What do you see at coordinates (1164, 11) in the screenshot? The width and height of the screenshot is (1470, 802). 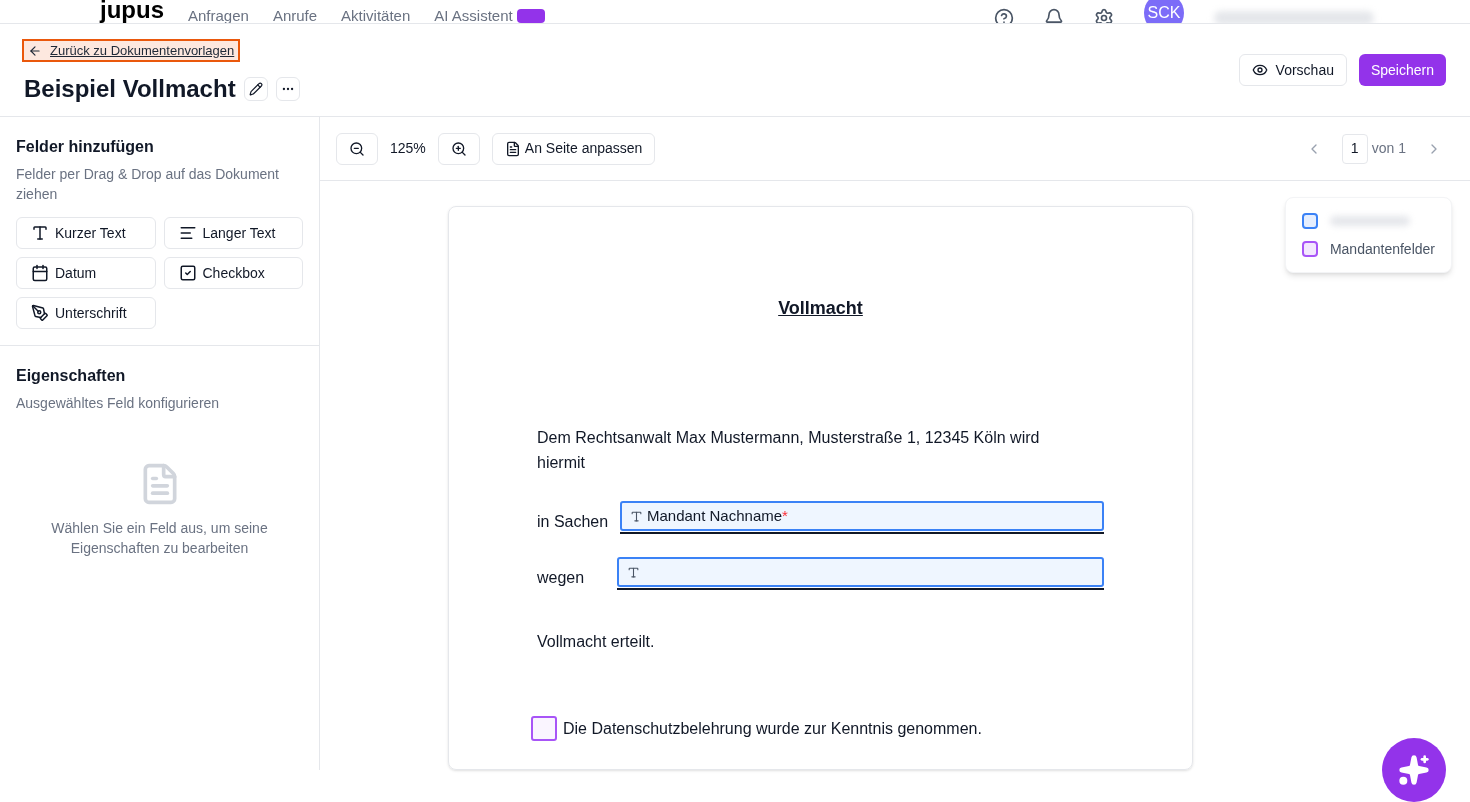 I see `avatar: SCK` at bounding box center [1164, 11].